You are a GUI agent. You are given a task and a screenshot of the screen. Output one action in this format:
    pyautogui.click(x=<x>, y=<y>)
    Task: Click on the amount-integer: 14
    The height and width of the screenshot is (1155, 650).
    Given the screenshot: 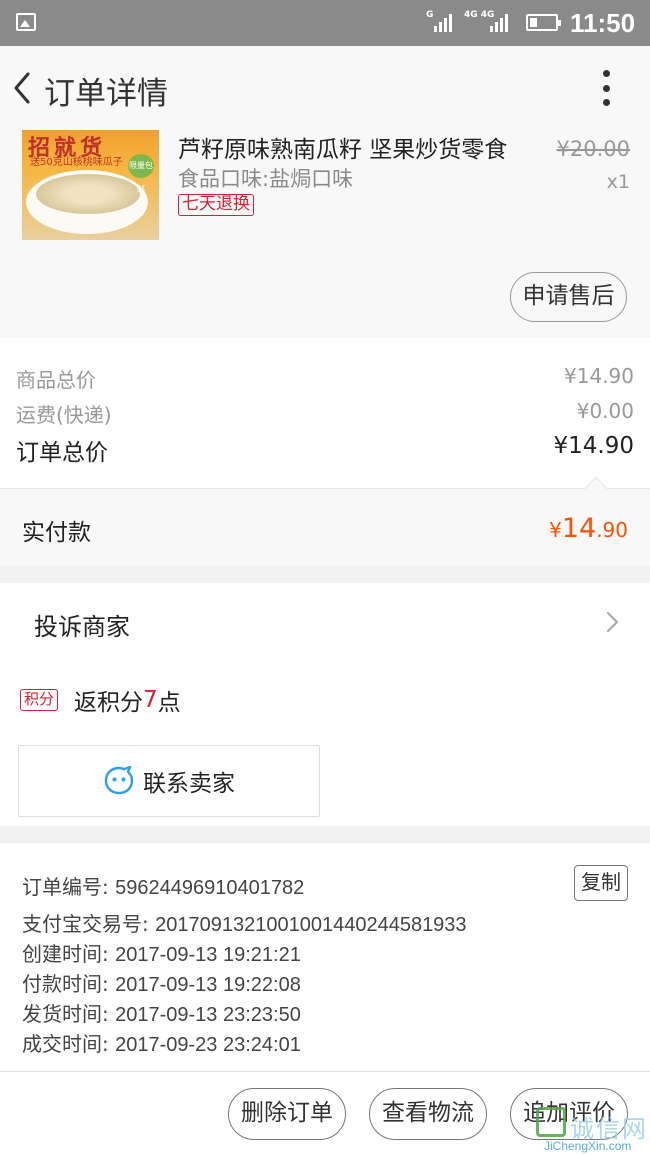 What is the action you would take?
    pyautogui.click(x=579, y=528)
    